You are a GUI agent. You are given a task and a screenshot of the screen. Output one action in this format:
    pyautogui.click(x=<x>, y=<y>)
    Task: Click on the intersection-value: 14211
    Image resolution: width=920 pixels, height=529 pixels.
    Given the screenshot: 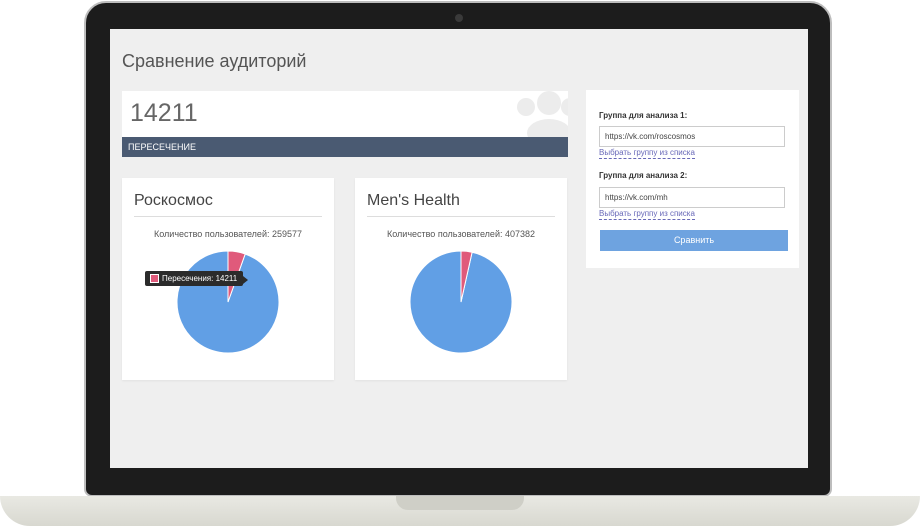 What is the action you would take?
    pyautogui.click(x=164, y=113)
    